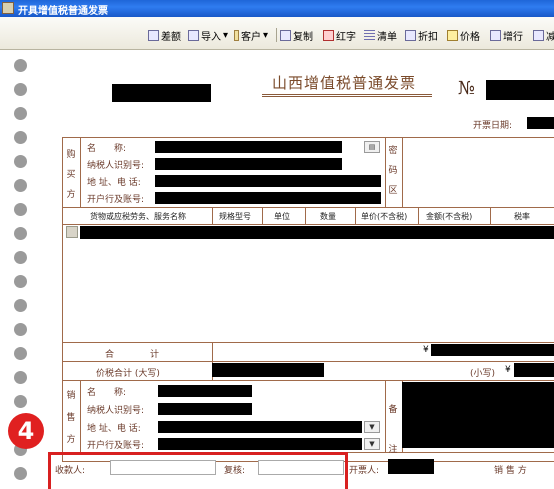 The image size is (554, 489). Describe the element at coordinates (260, 444) in the screenshot. I see `seller-bank-field` at that location.